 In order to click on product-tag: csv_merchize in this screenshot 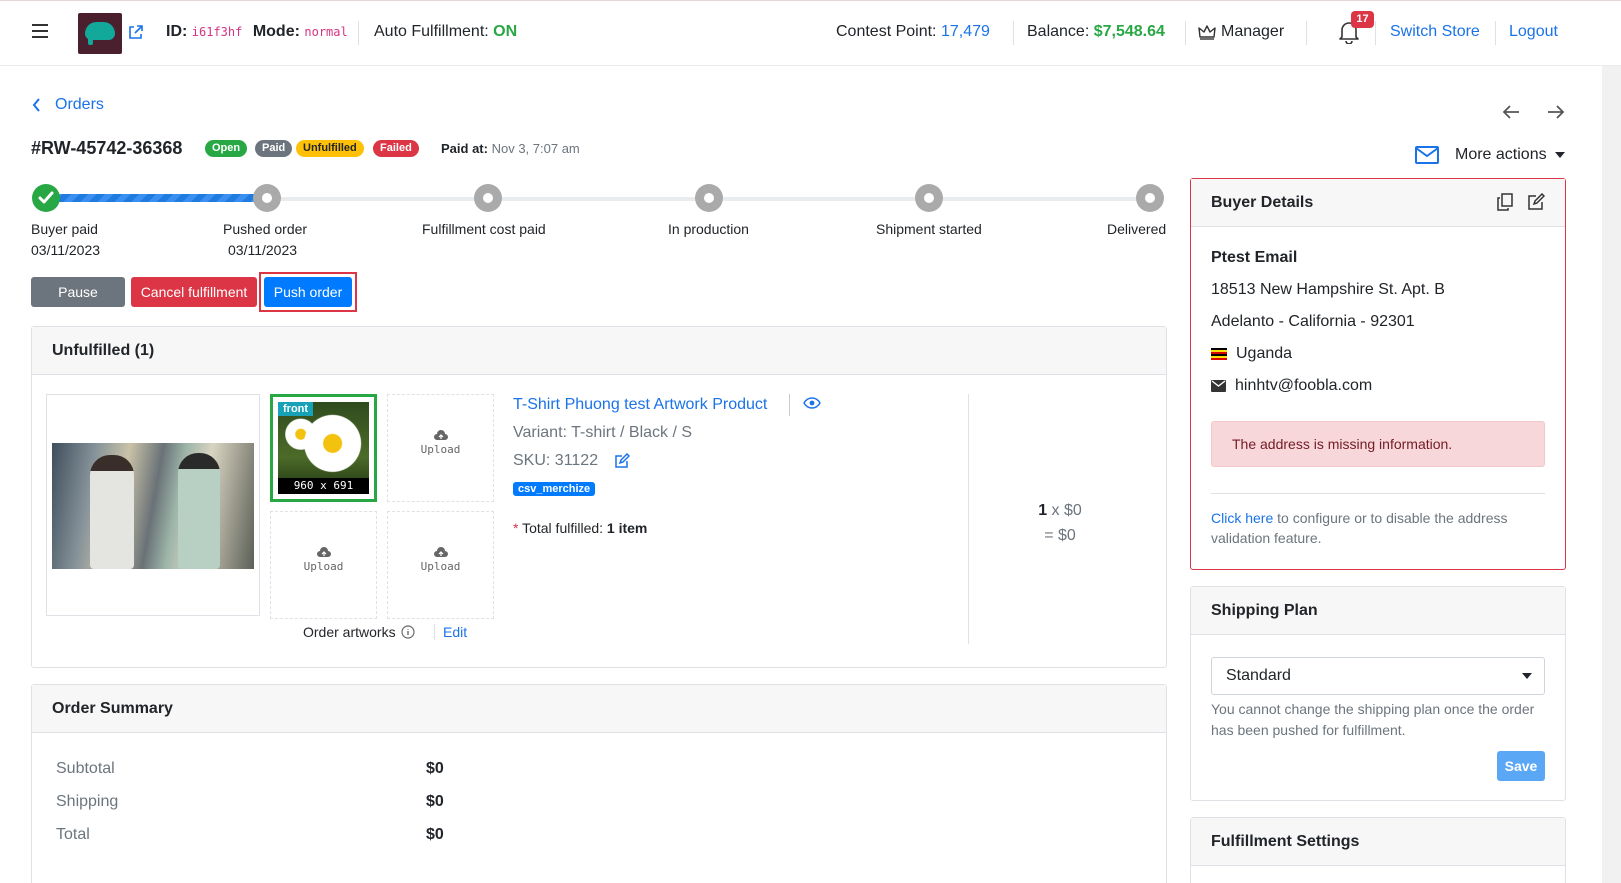, I will do `click(554, 489)`.